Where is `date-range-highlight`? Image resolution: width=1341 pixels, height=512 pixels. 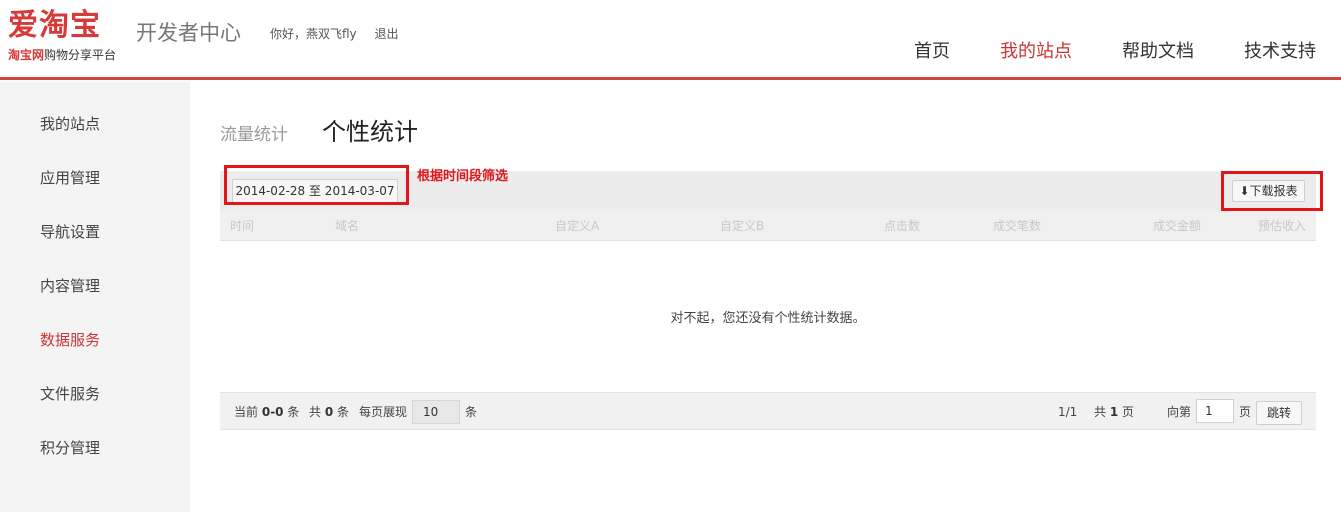 date-range-highlight is located at coordinates (316, 185).